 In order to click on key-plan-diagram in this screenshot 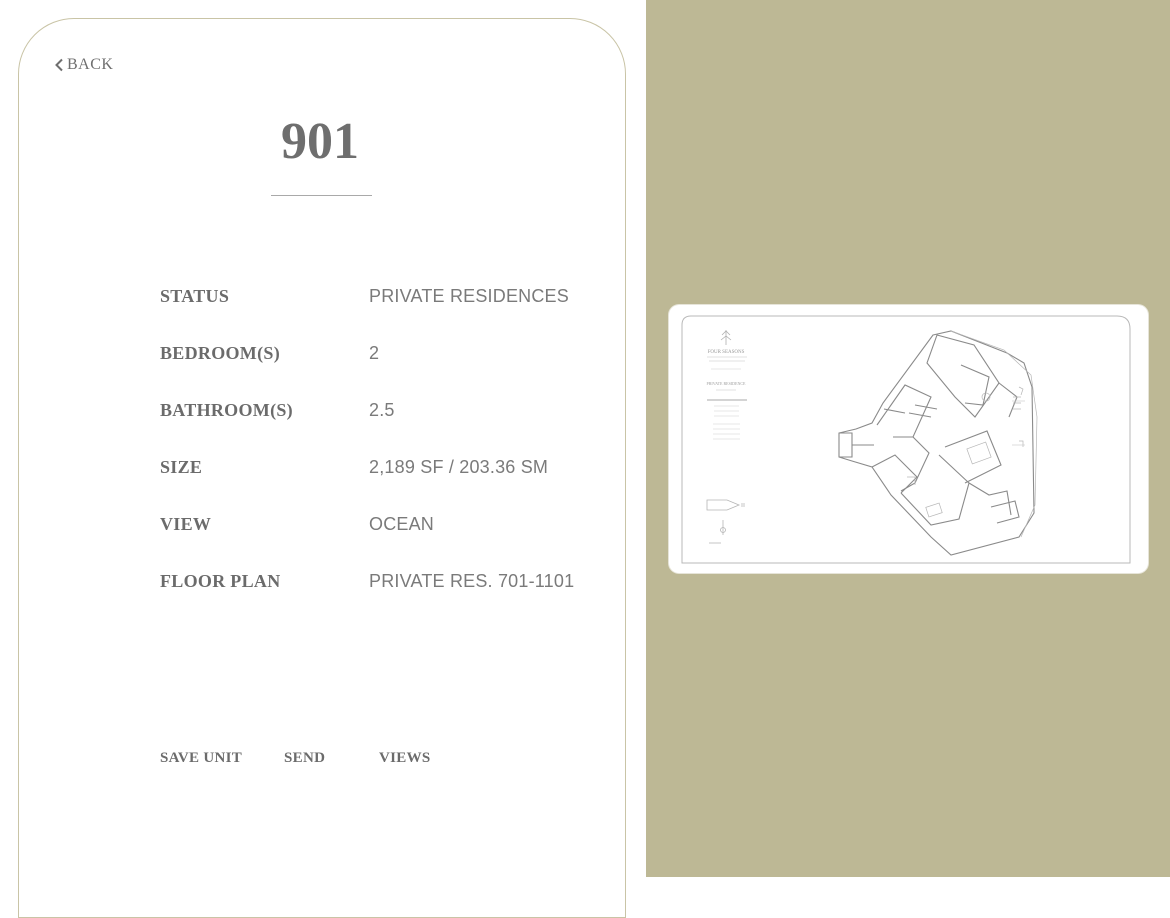, I will do `click(725, 521)`.